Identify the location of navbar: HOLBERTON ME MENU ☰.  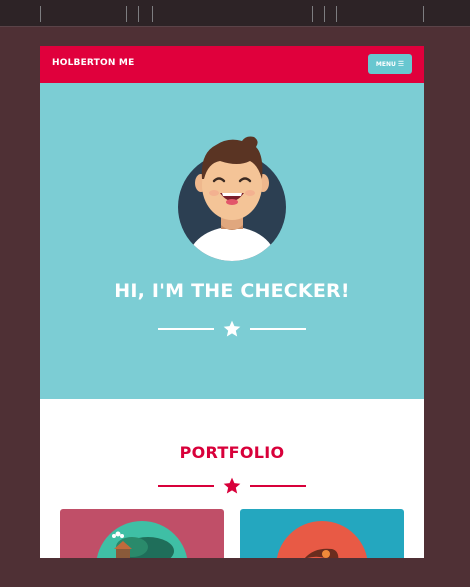
(232, 64).